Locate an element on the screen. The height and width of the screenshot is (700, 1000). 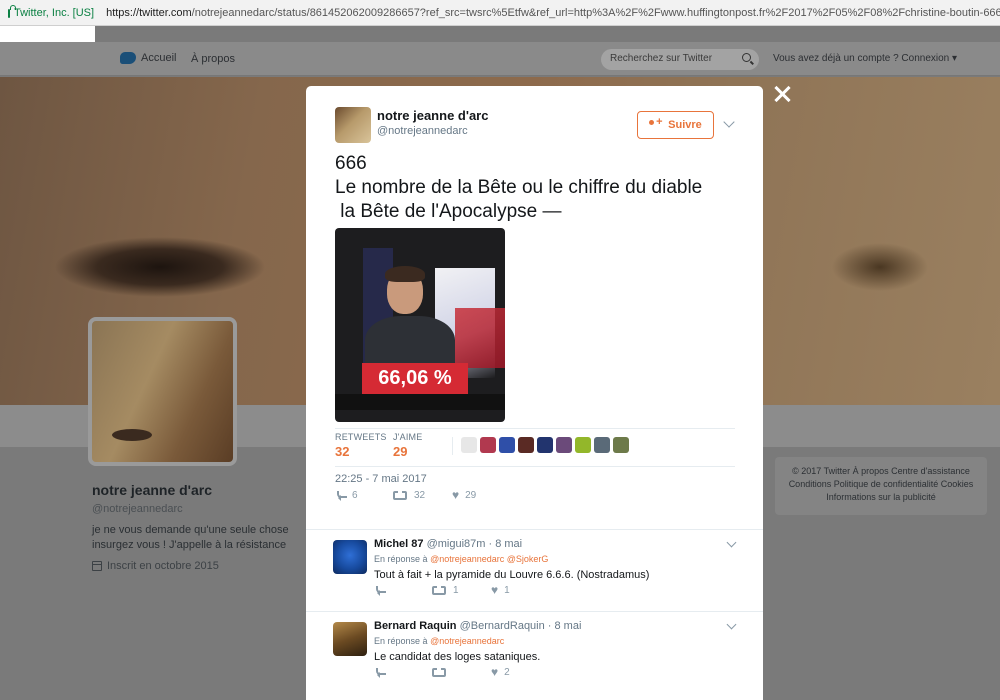
retweets-value: 32 is located at coordinates (342, 451).